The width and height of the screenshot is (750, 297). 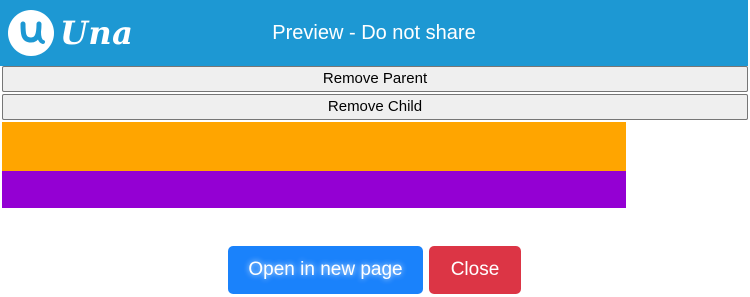 I want to click on child-block, so click(x=314, y=189).